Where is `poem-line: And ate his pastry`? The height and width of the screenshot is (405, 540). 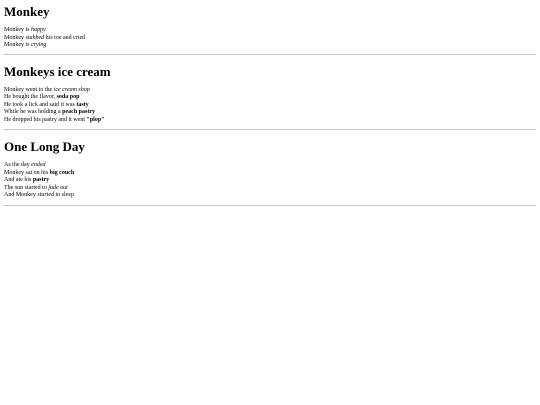
poem-line: And ate his pastry is located at coordinates (270, 181).